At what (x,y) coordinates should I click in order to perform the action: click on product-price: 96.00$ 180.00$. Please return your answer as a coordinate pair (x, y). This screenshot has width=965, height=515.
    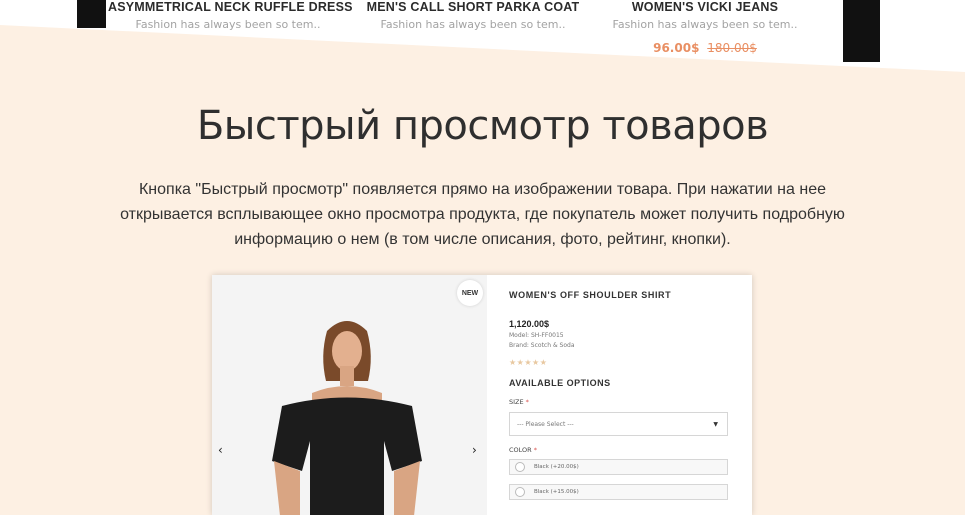
    Looking at the image, I should click on (705, 48).